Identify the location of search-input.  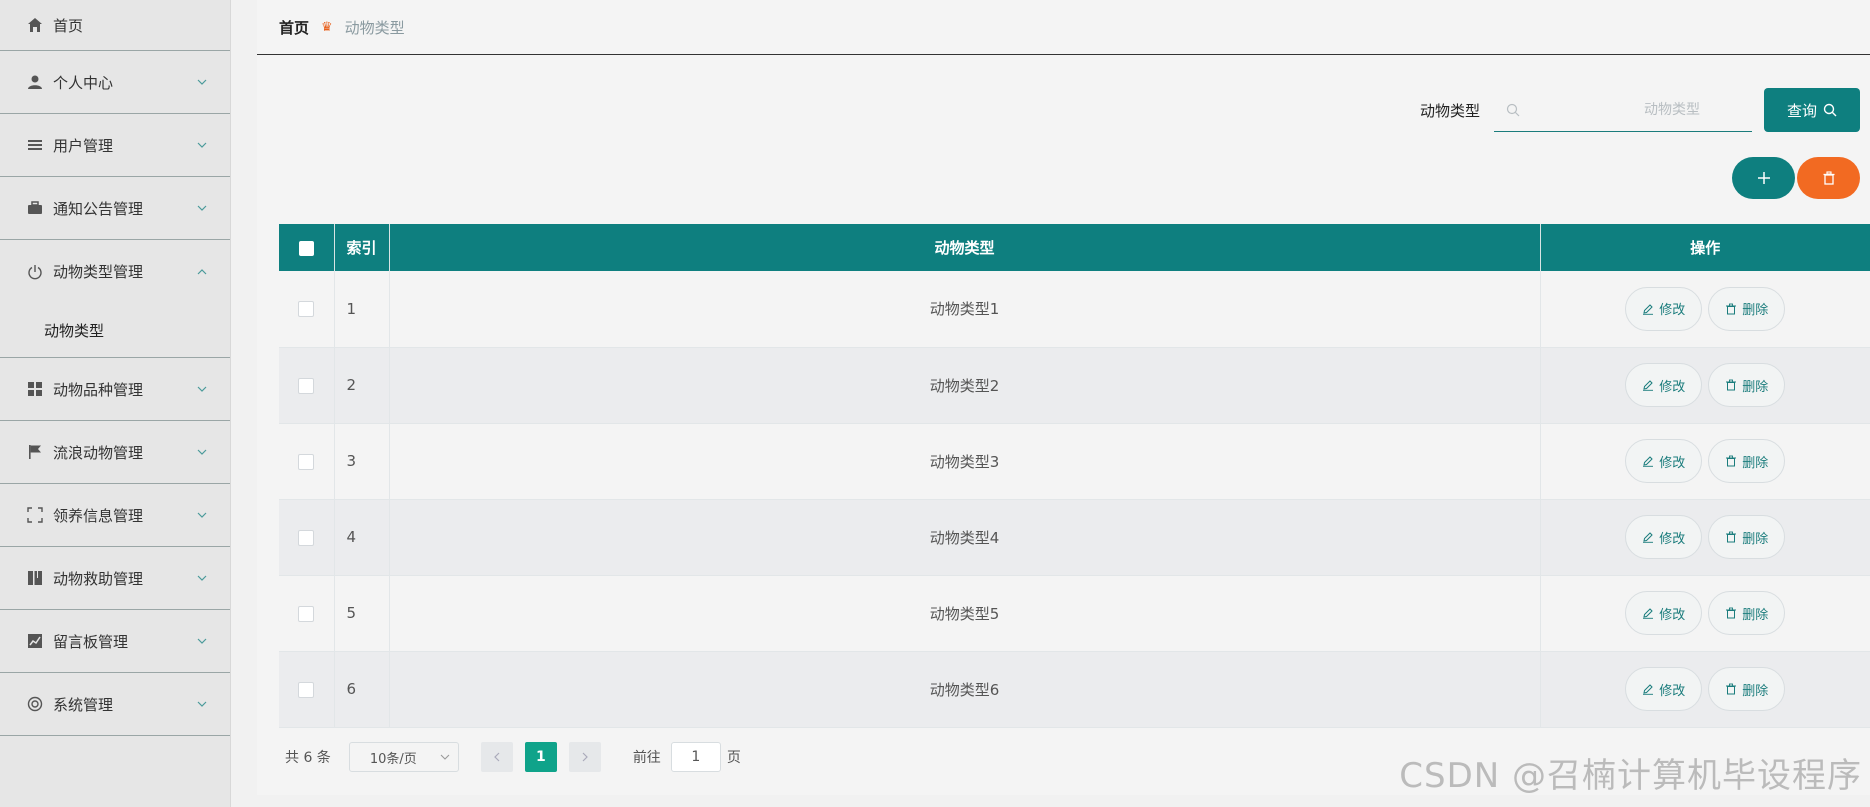
(1620, 109).